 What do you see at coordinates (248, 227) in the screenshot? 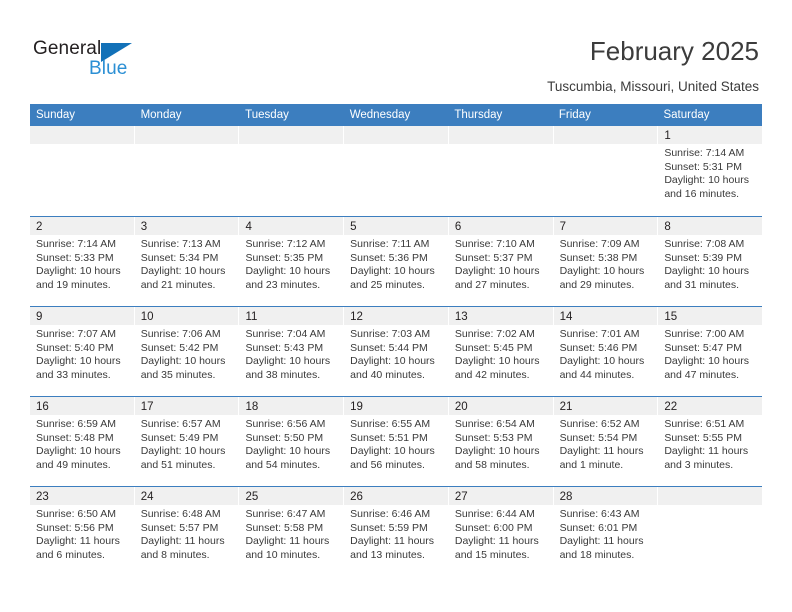
I see `day-number: 4` at bounding box center [248, 227].